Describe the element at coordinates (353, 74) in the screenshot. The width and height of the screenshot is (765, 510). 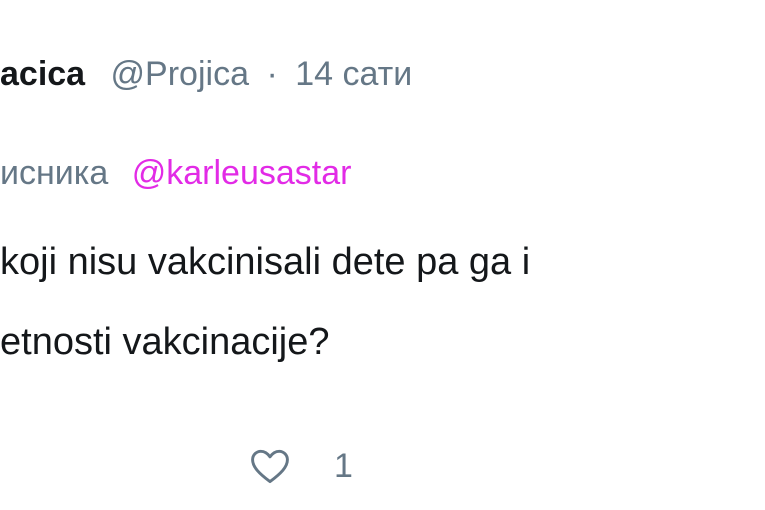
I see `tweet-timestamp: 14 сати` at that location.